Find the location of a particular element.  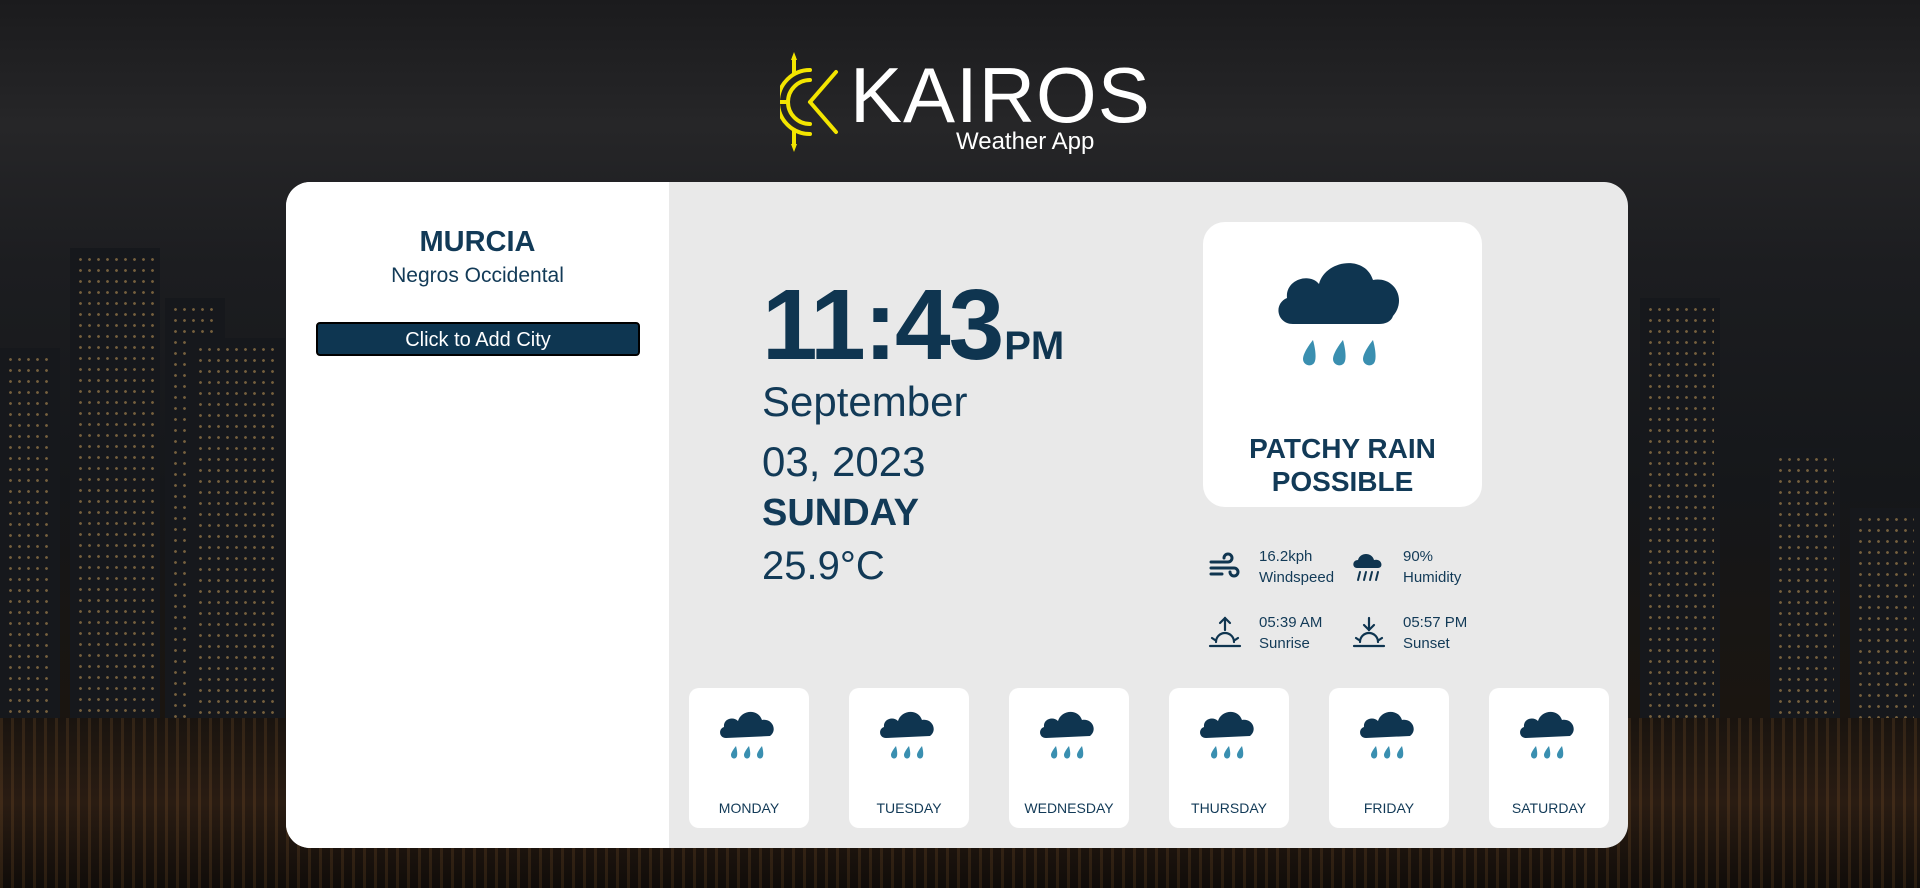

current-time: 11:43PM is located at coordinates (913, 325).